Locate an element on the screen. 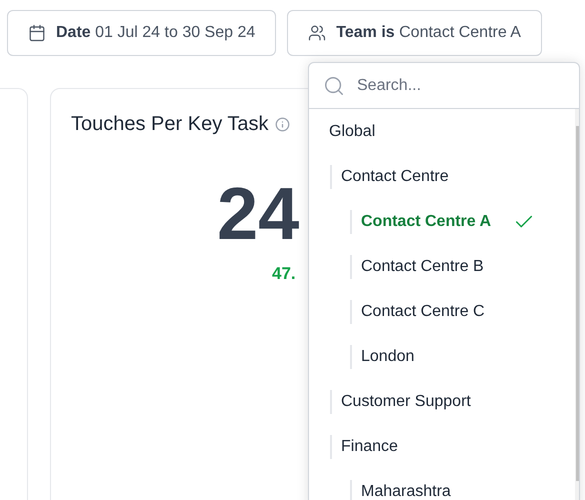  team-option: Customer Support is located at coordinates (406, 402).